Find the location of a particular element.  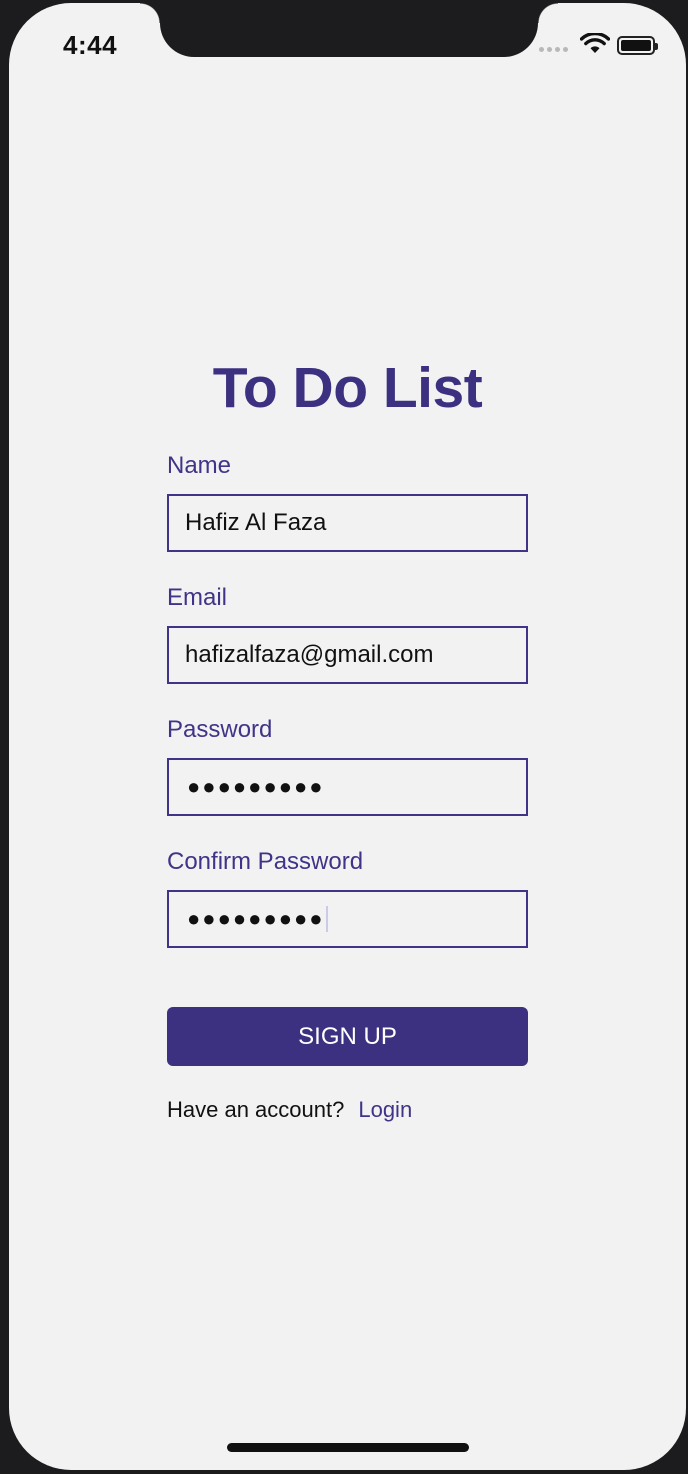

confirm-password-input-value: ●●●●●●●●● is located at coordinates (256, 918).